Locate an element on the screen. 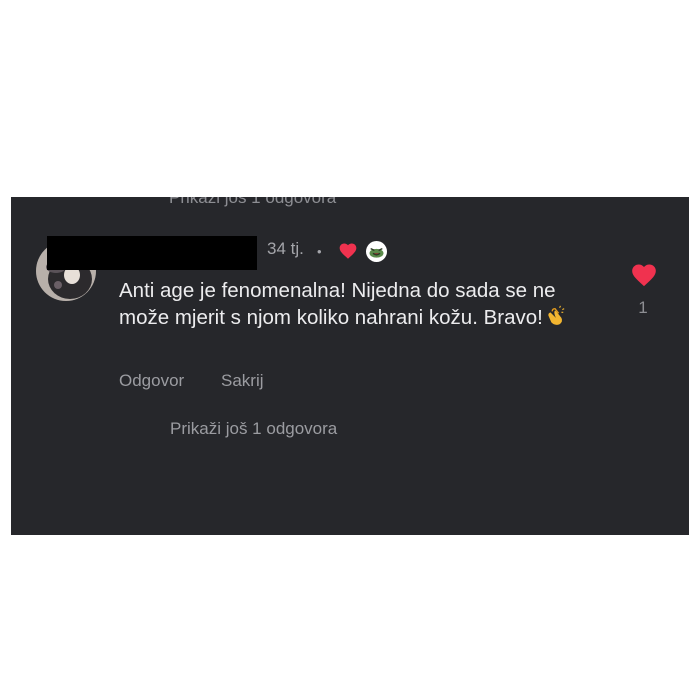 This screenshot has height=700, width=700. comment-timestamp: 34 tj. is located at coordinates (285, 248).